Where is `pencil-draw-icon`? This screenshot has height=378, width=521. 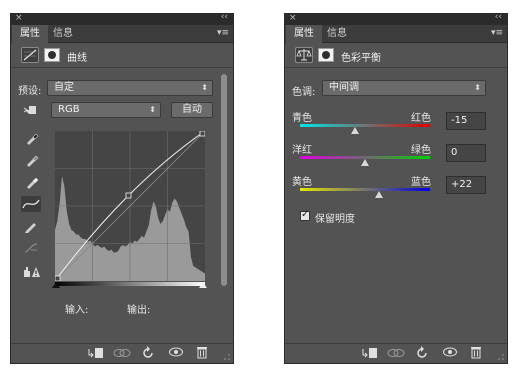 pencil-draw-icon is located at coordinates (31, 226).